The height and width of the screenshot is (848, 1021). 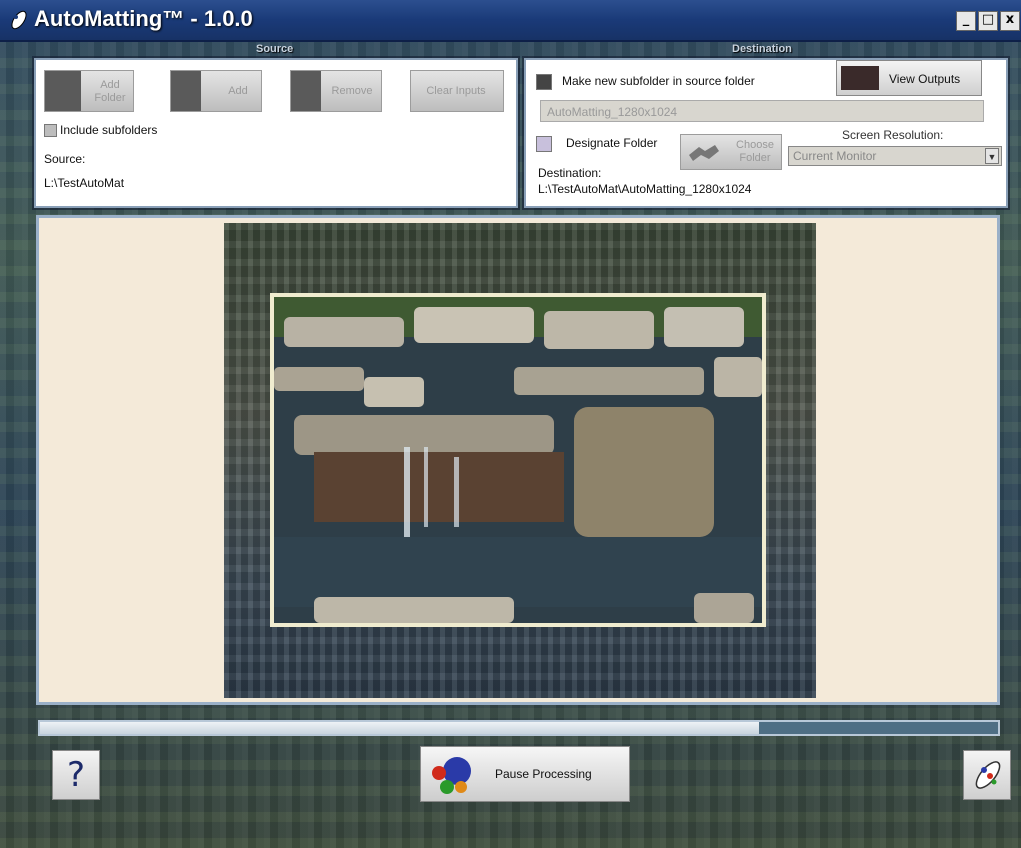 I want to click on clear-inputs-label: Clear Inputs, so click(x=456, y=91).